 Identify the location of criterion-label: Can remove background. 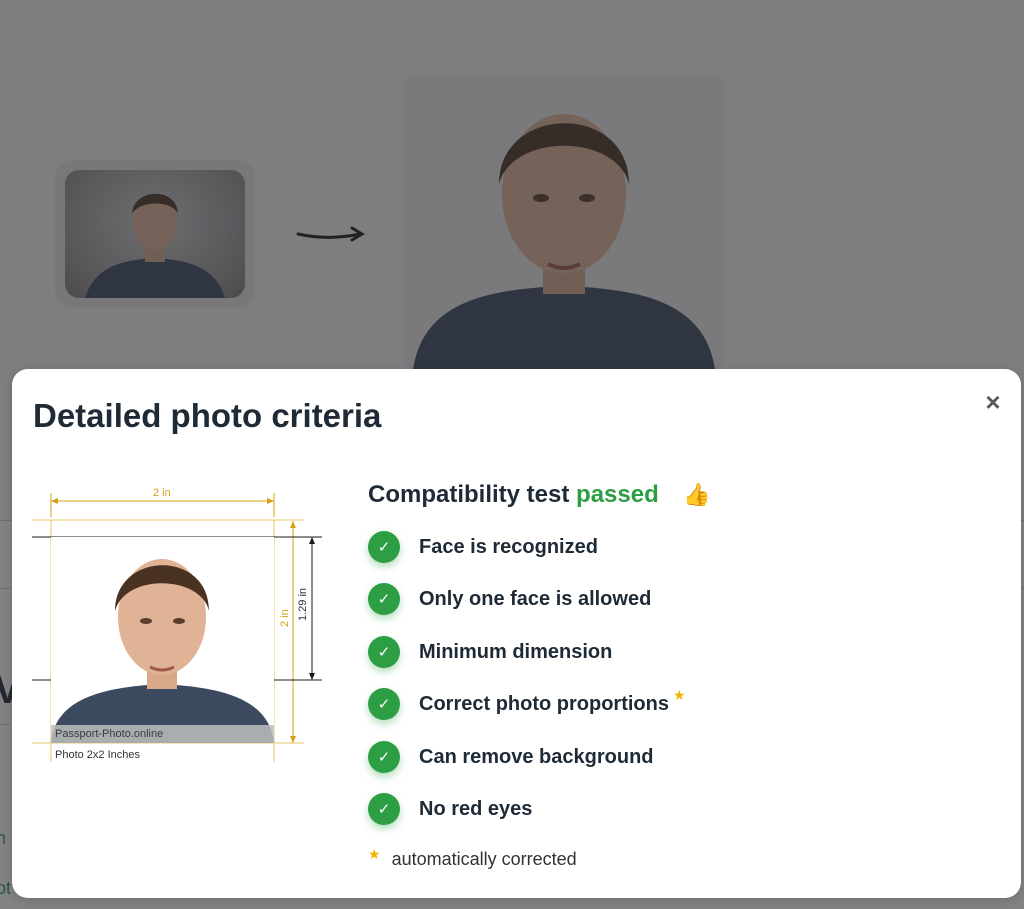
(536, 756).